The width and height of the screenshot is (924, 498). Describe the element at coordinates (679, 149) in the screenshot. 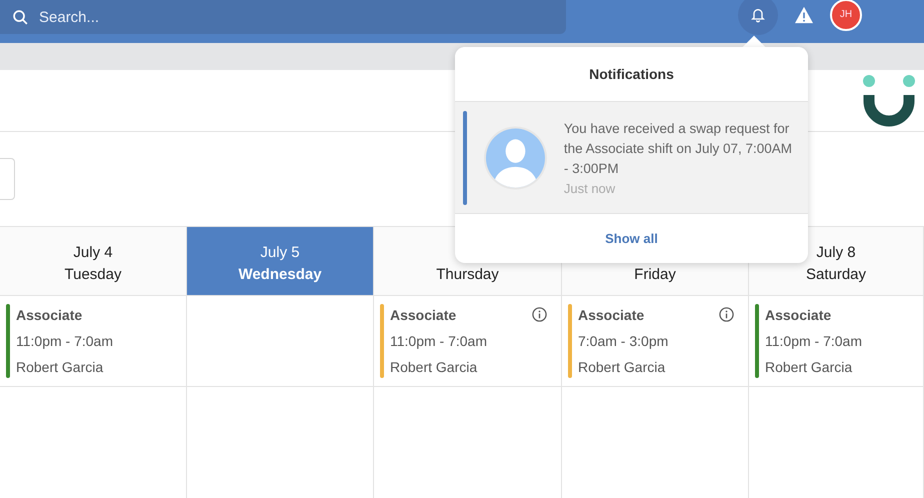

I see `notification-message: You have received a swap request for the Associate shift on July 07, 7:00AM - 3:00PM` at that location.